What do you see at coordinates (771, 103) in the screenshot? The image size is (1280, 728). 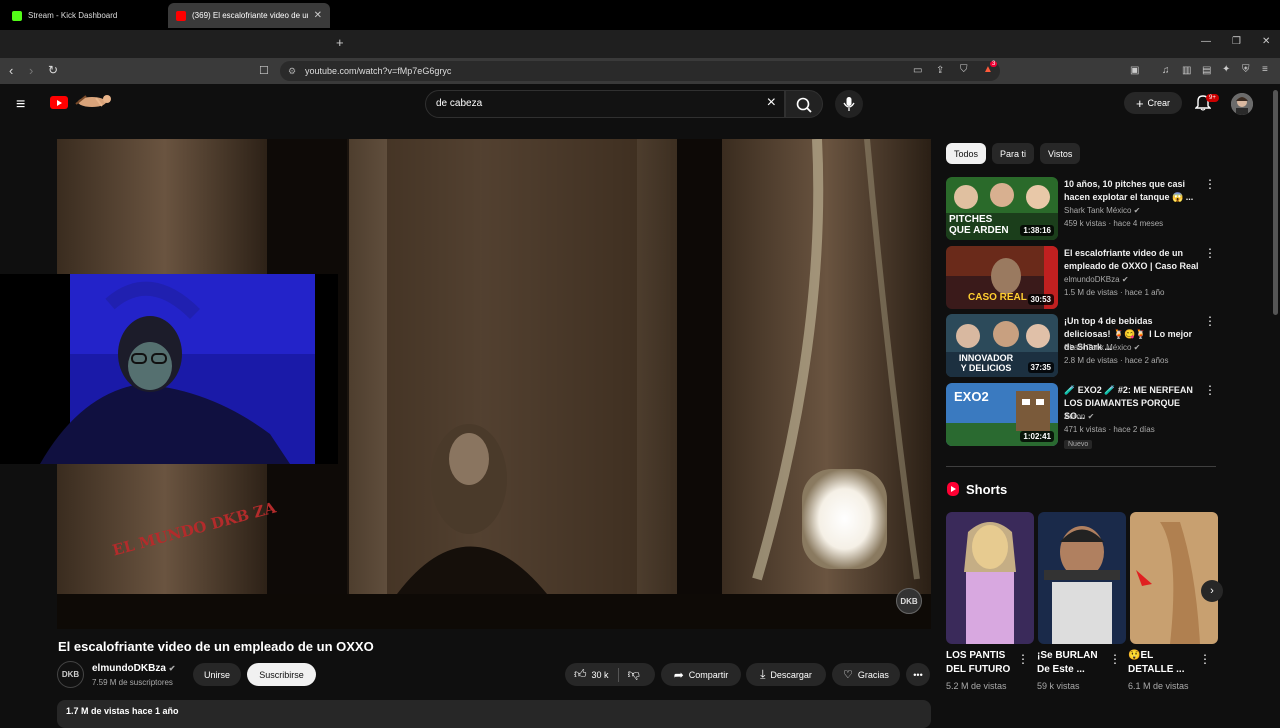 I see `clear-search-icon: ×` at bounding box center [771, 103].